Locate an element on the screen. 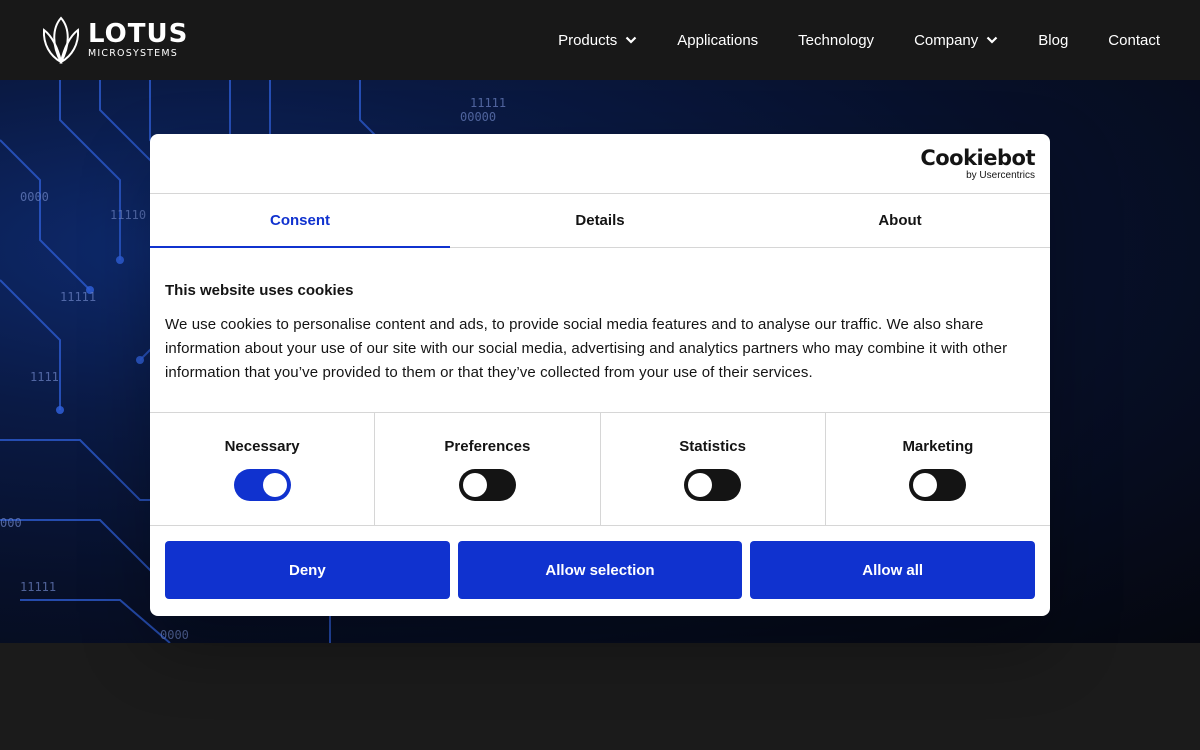  dialog-top-bar: Cookiebot by Usercentrics is located at coordinates (600, 164).